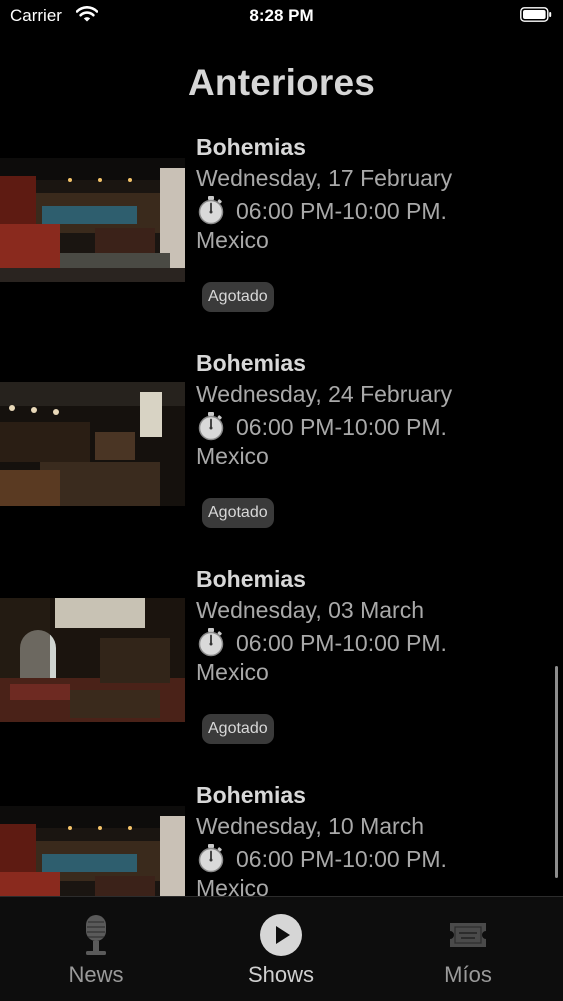  What do you see at coordinates (468, 949) in the screenshot?
I see `tab-mios: Míos` at bounding box center [468, 949].